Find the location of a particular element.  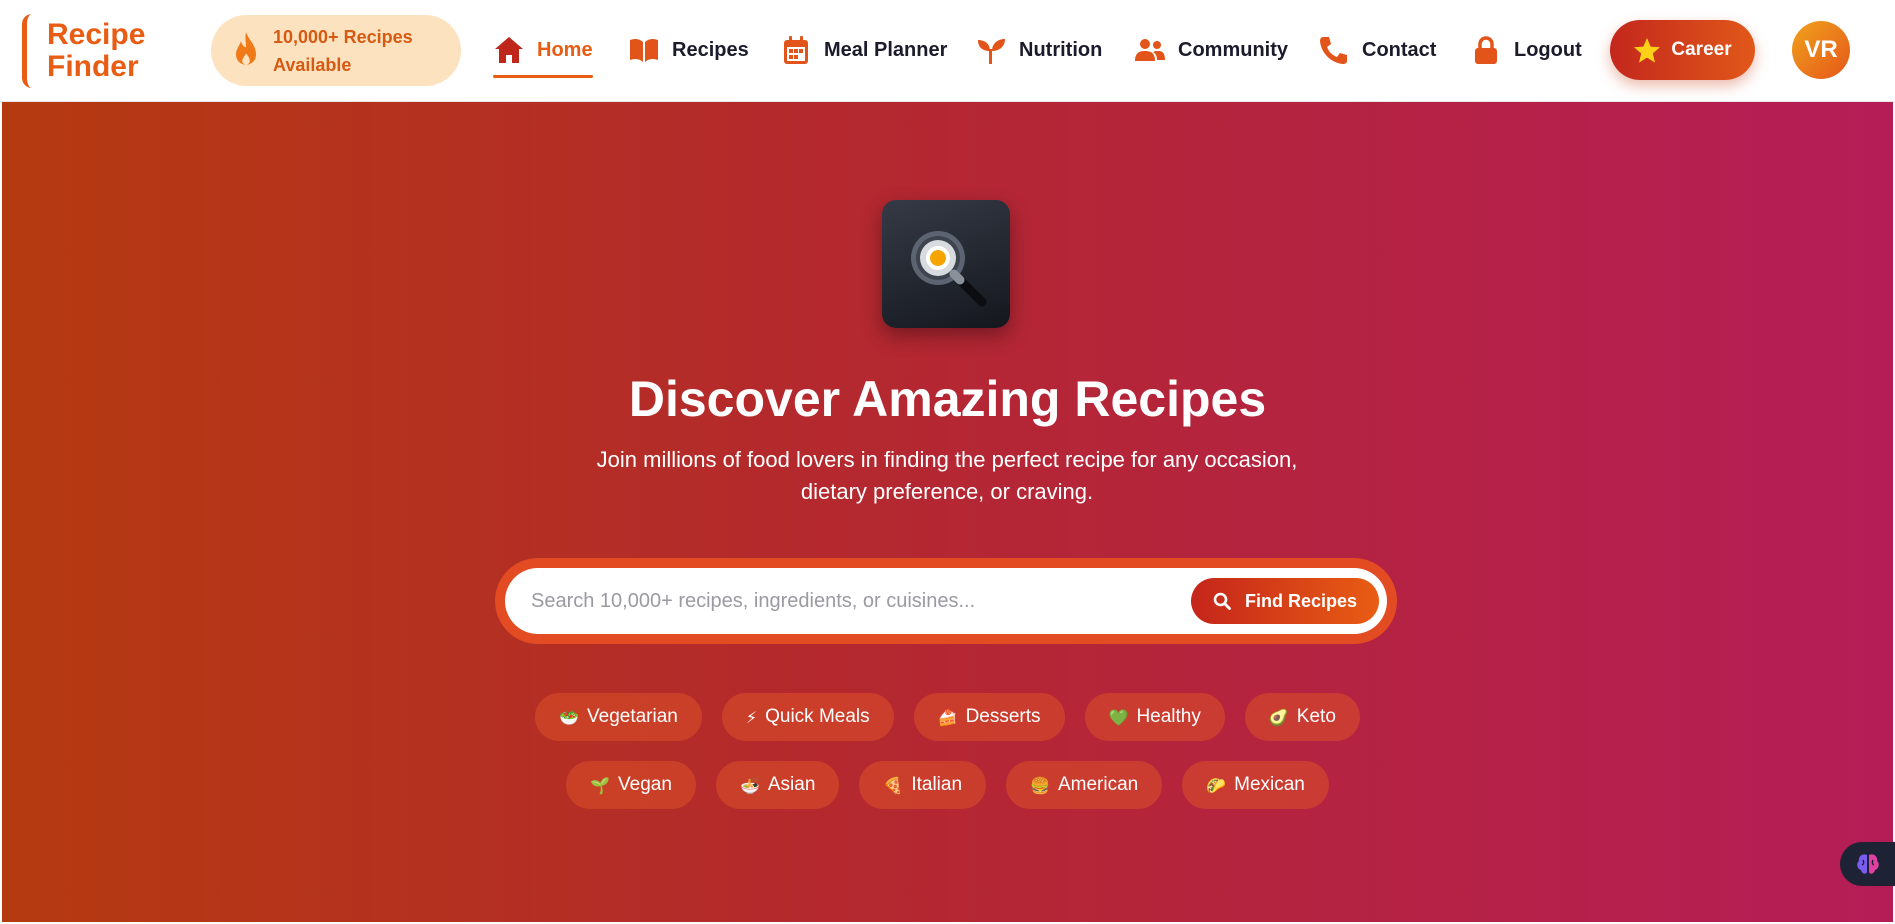

career-button: Career is located at coordinates (1682, 50).